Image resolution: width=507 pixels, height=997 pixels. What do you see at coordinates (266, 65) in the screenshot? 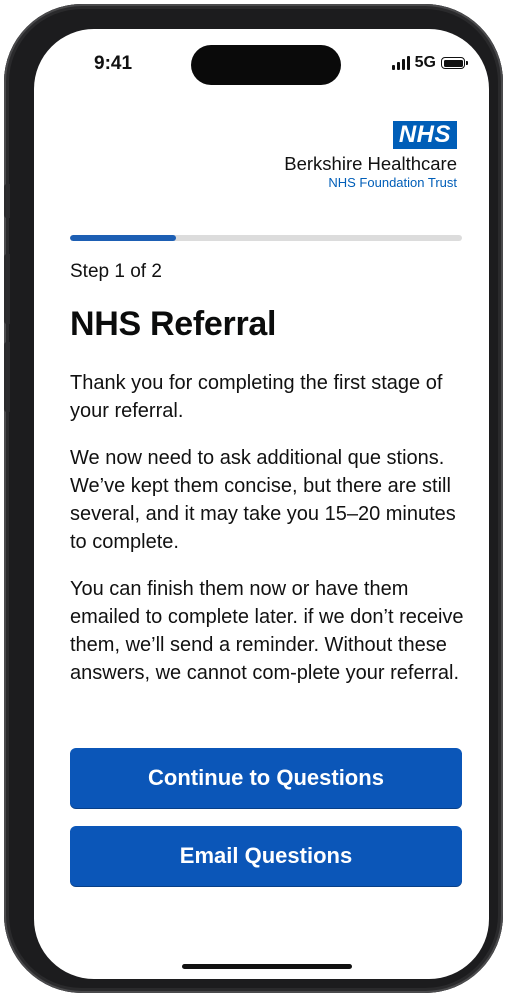
I see `dynamic-island` at bounding box center [266, 65].